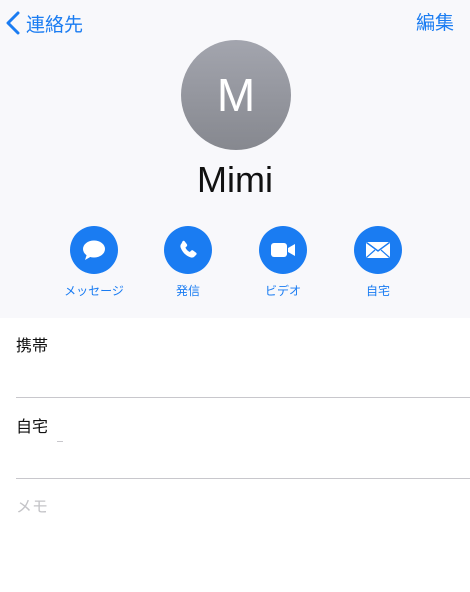 The width and height of the screenshot is (470, 592). What do you see at coordinates (94, 291) in the screenshot?
I see `message-action-label: メッセージ` at bounding box center [94, 291].